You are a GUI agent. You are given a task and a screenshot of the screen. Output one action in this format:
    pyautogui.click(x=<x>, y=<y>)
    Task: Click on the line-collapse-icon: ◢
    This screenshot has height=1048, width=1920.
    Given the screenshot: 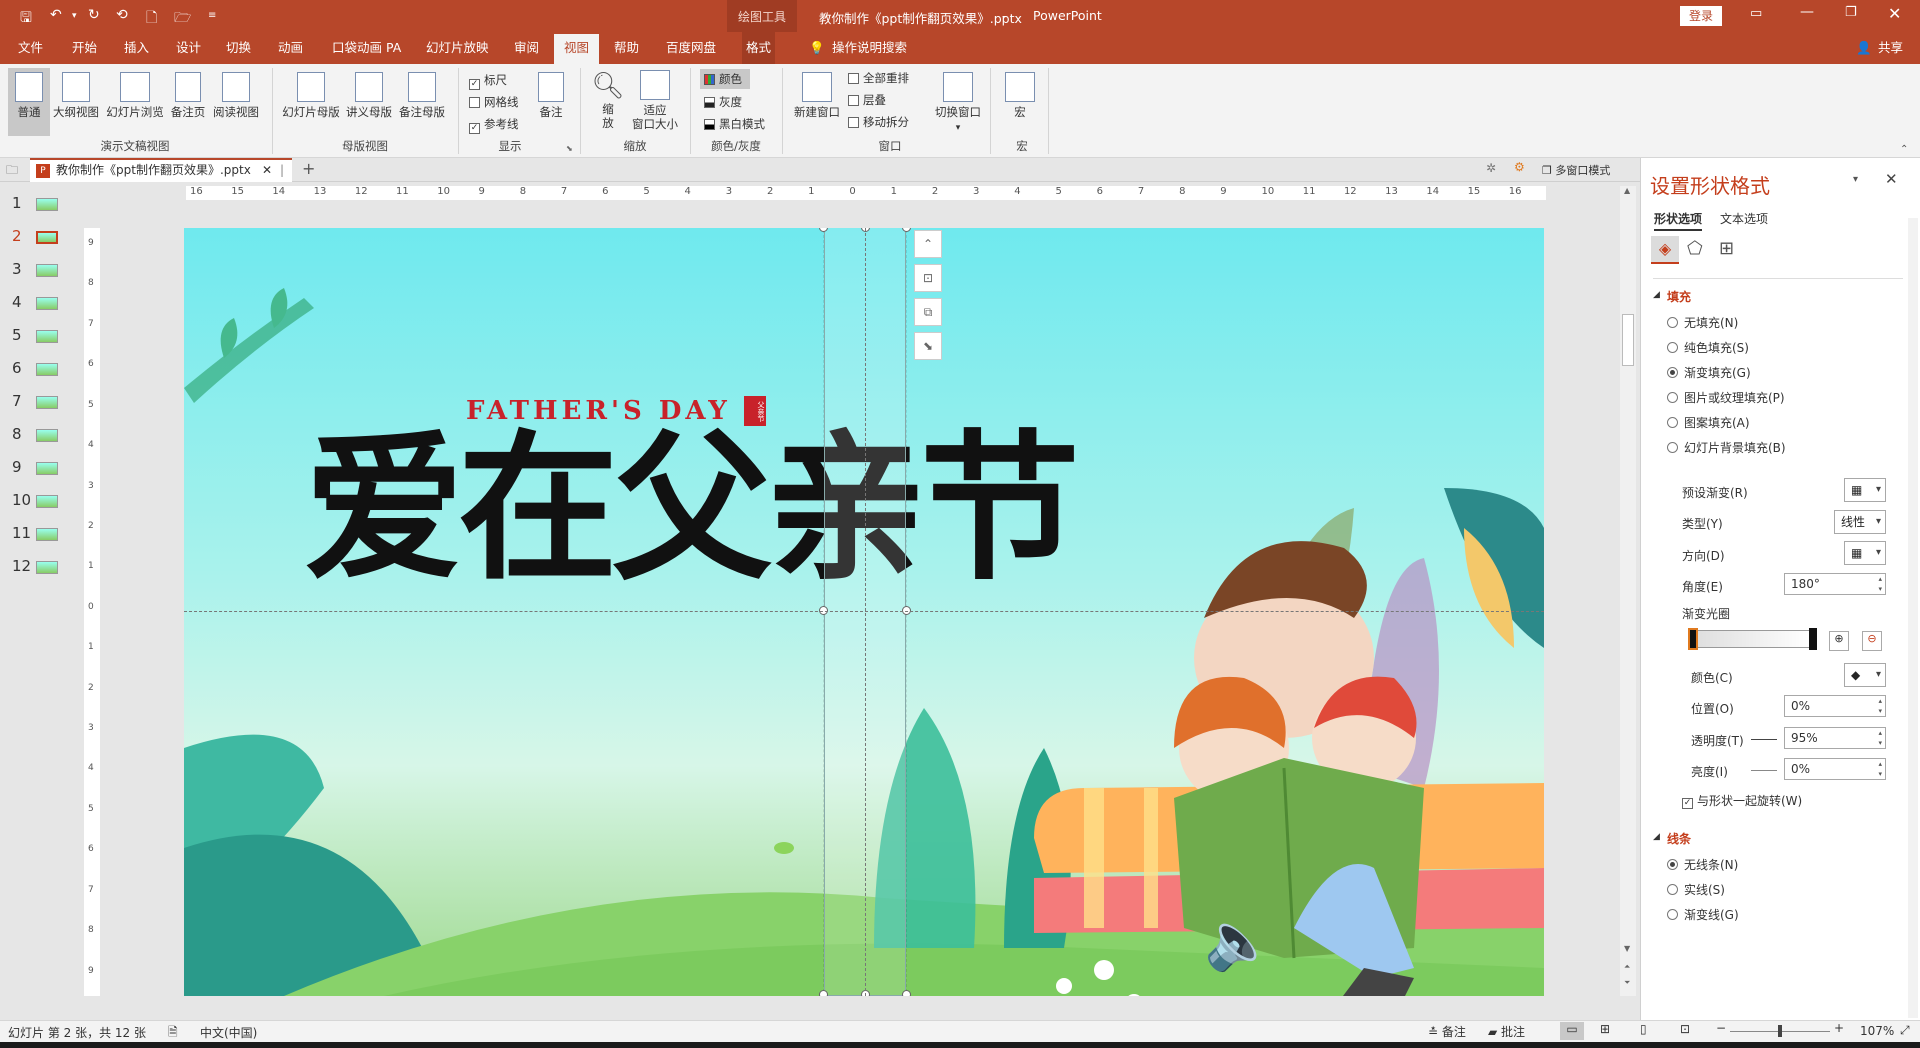 What is the action you would take?
    pyautogui.click(x=1656, y=837)
    